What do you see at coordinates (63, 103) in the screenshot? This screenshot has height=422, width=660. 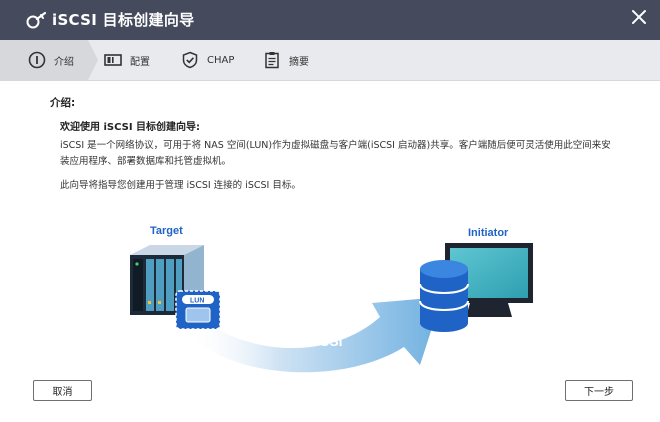 I see `section-heading: 介绍:` at bounding box center [63, 103].